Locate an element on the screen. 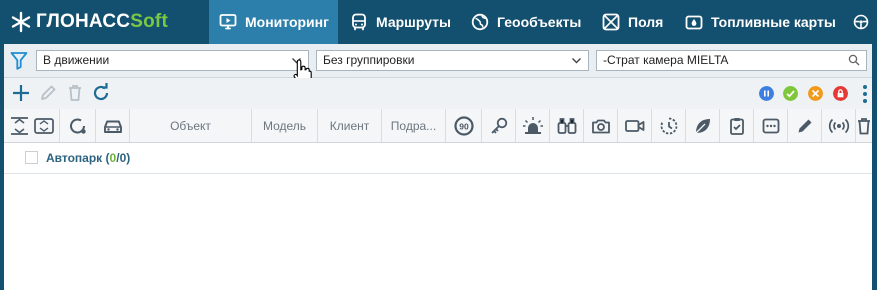 The width and height of the screenshot is (877, 290). eco-column is located at coordinates (703, 125).